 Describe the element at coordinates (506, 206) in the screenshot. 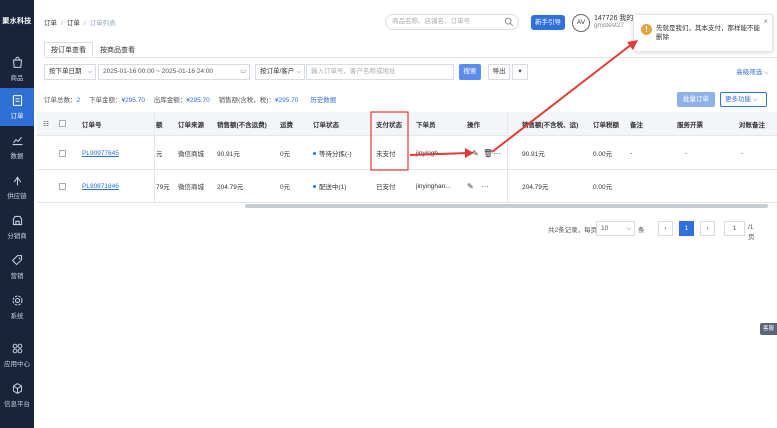

I see `table-horizontal-scrollbar` at that location.